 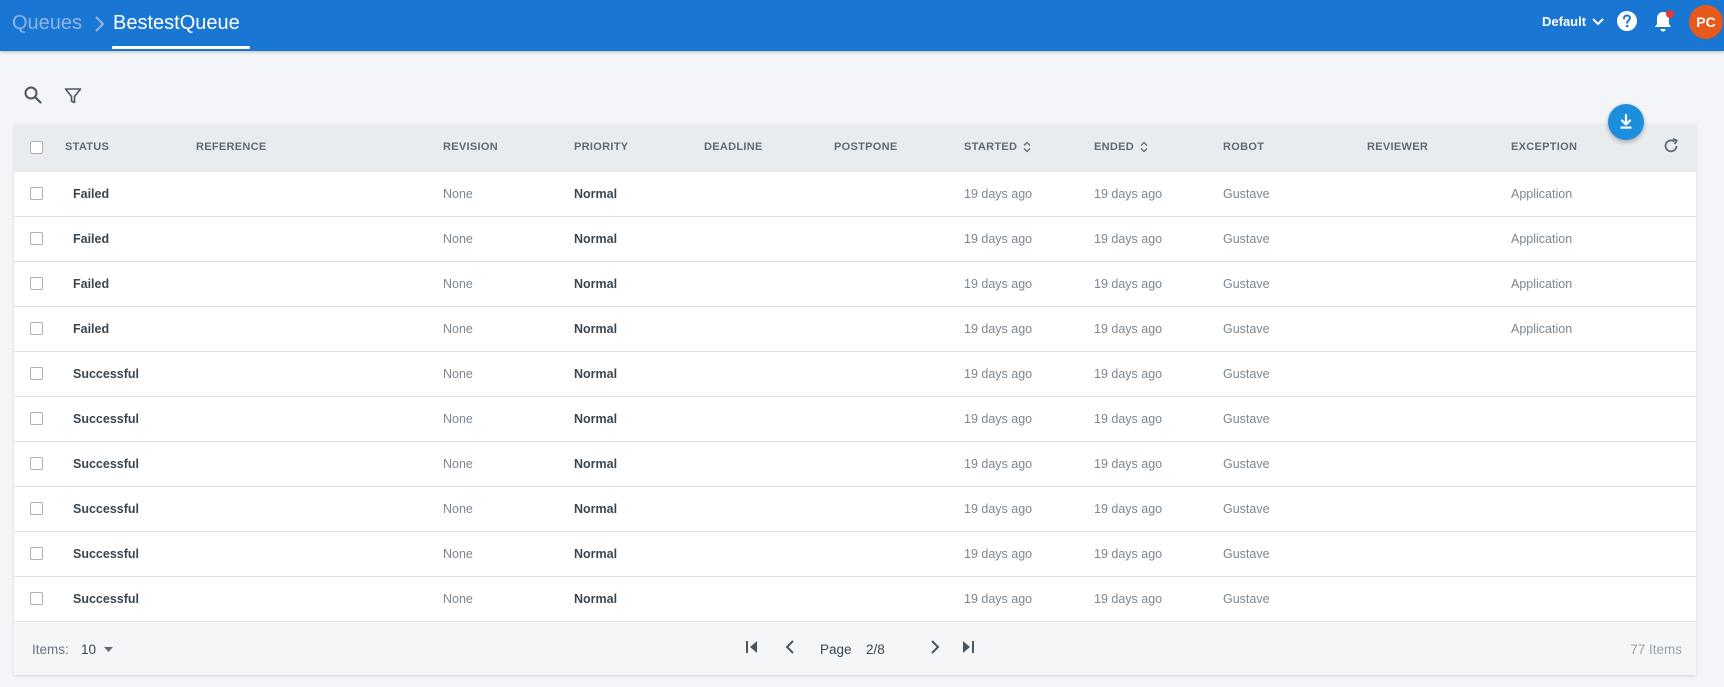 What do you see at coordinates (1544, 147) in the screenshot?
I see `column-header-exception: EXCEPTION` at bounding box center [1544, 147].